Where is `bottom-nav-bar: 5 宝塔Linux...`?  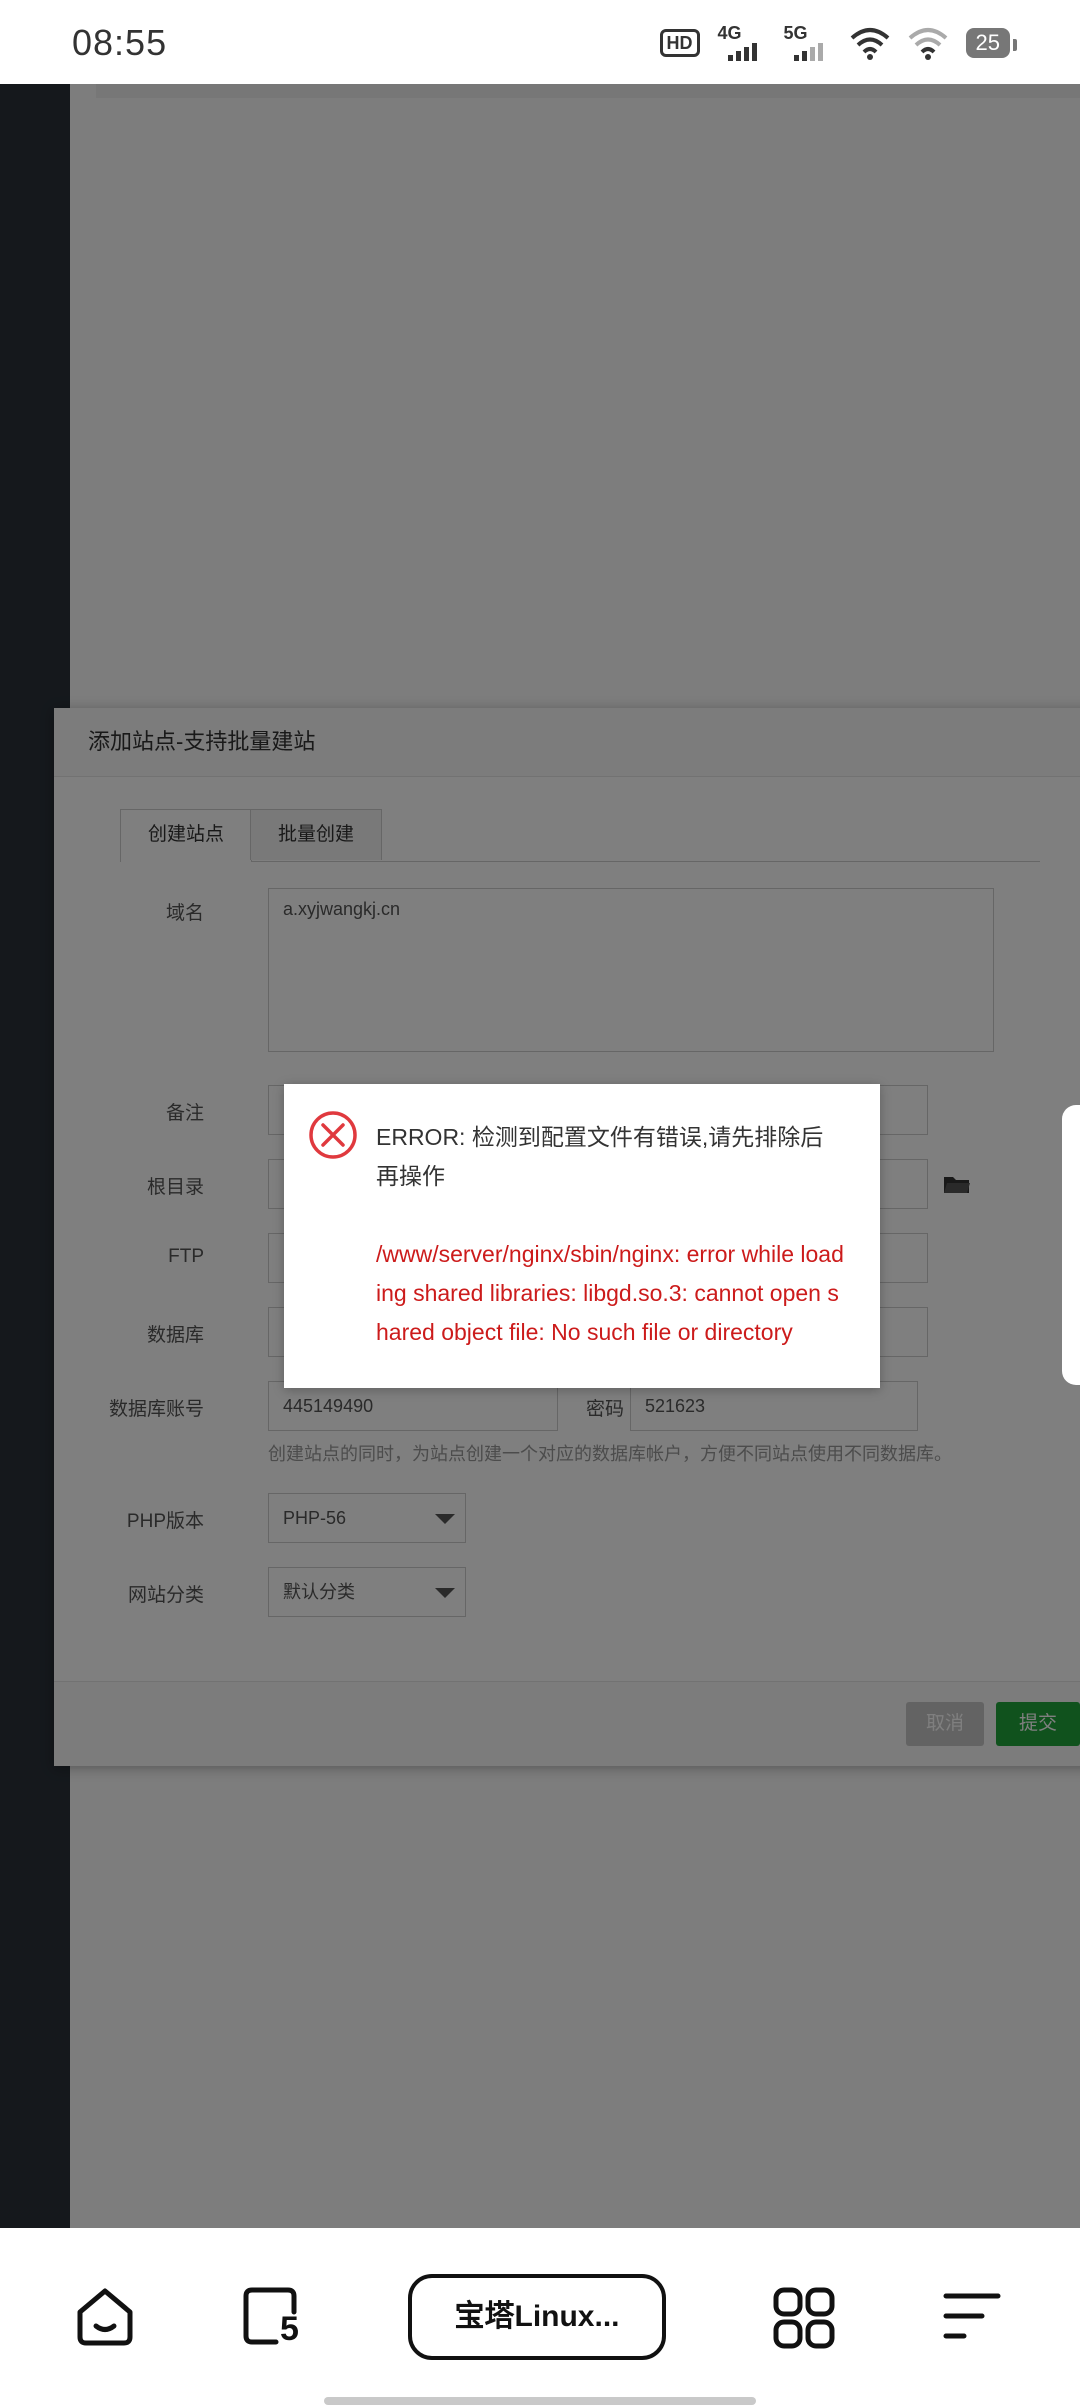 bottom-nav-bar: 5 宝塔Linux... is located at coordinates (540, 2318).